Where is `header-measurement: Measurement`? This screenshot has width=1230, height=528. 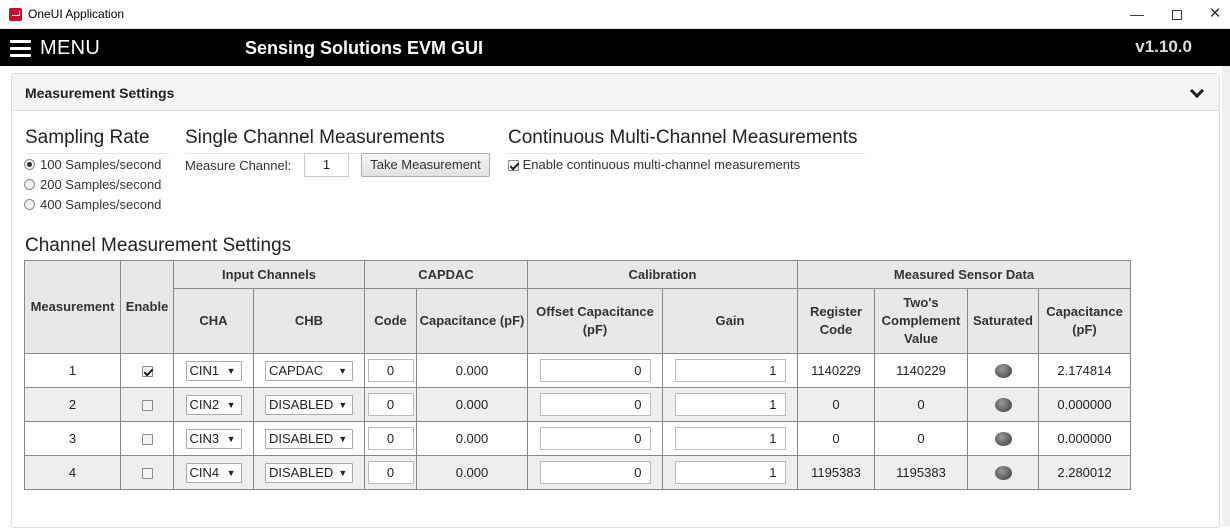
header-measurement: Measurement is located at coordinates (72, 307).